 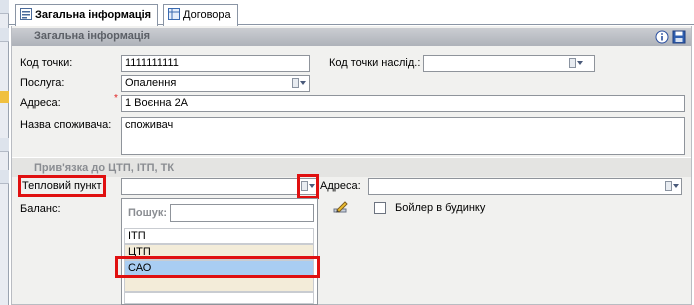 What do you see at coordinates (662, 37) in the screenshot?
I see `info-icon` at bounding box center [662, 37].